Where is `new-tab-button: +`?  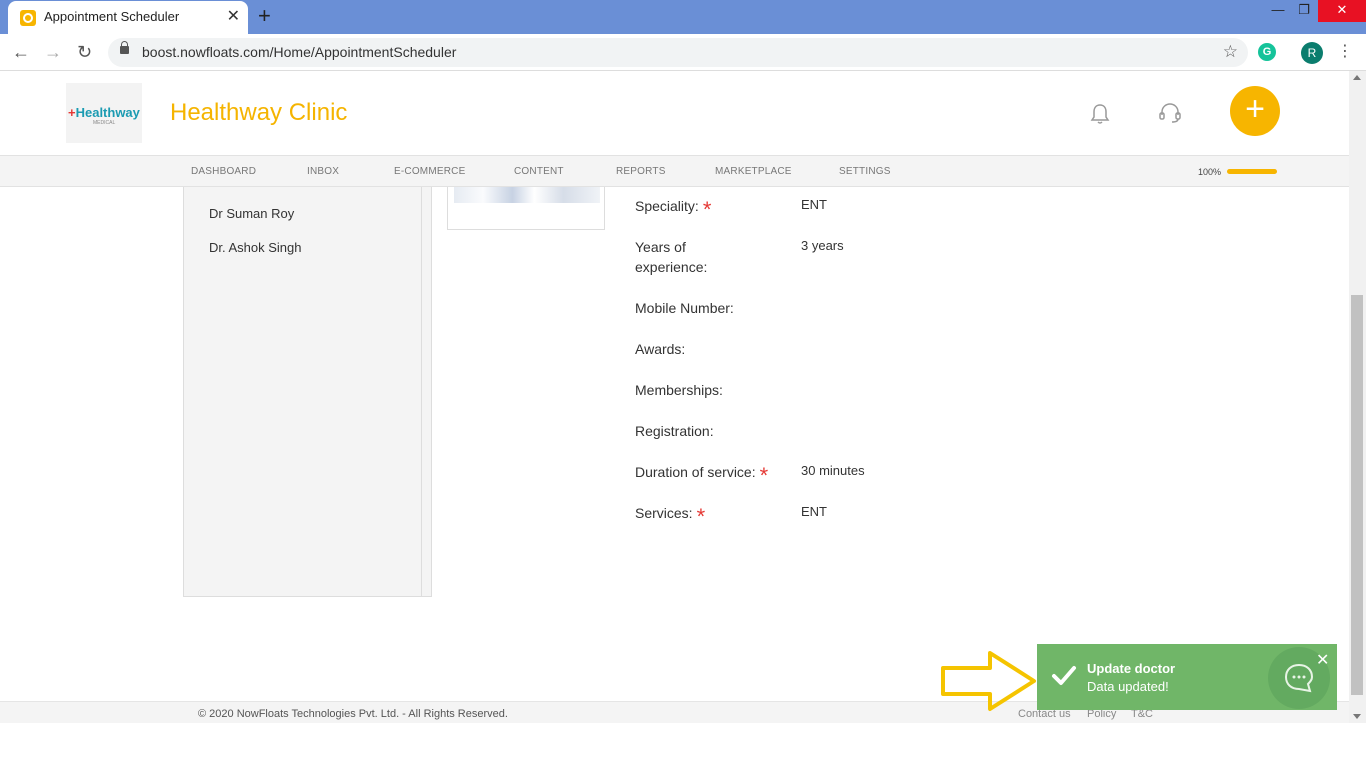 new-tab-button: + is located at coordinates (264, 16).